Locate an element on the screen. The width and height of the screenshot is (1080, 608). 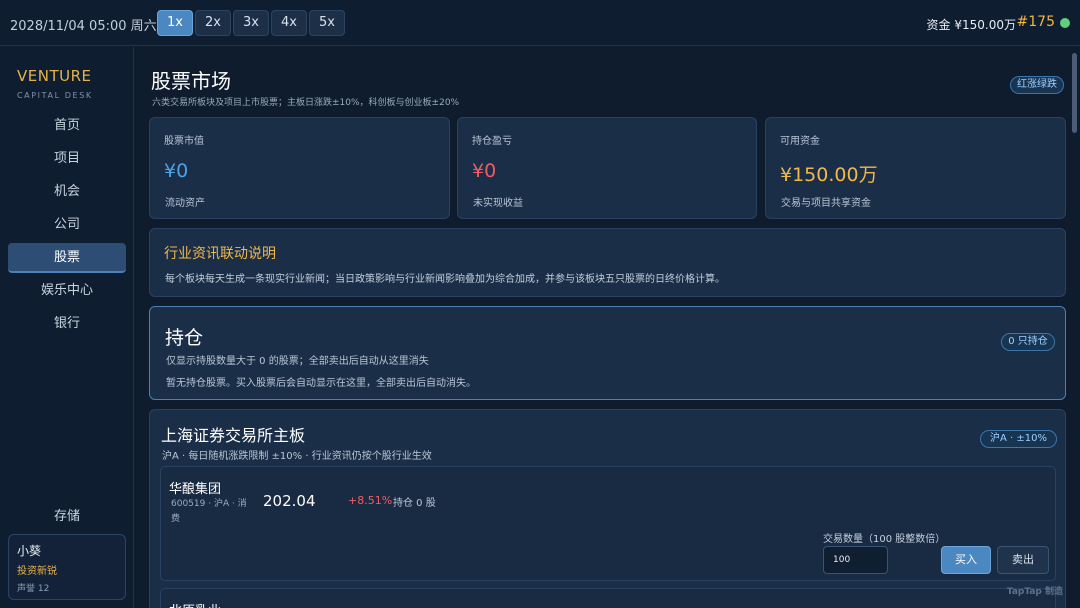
stock-row: 北原乳业 is located at coordinates (608, 598).